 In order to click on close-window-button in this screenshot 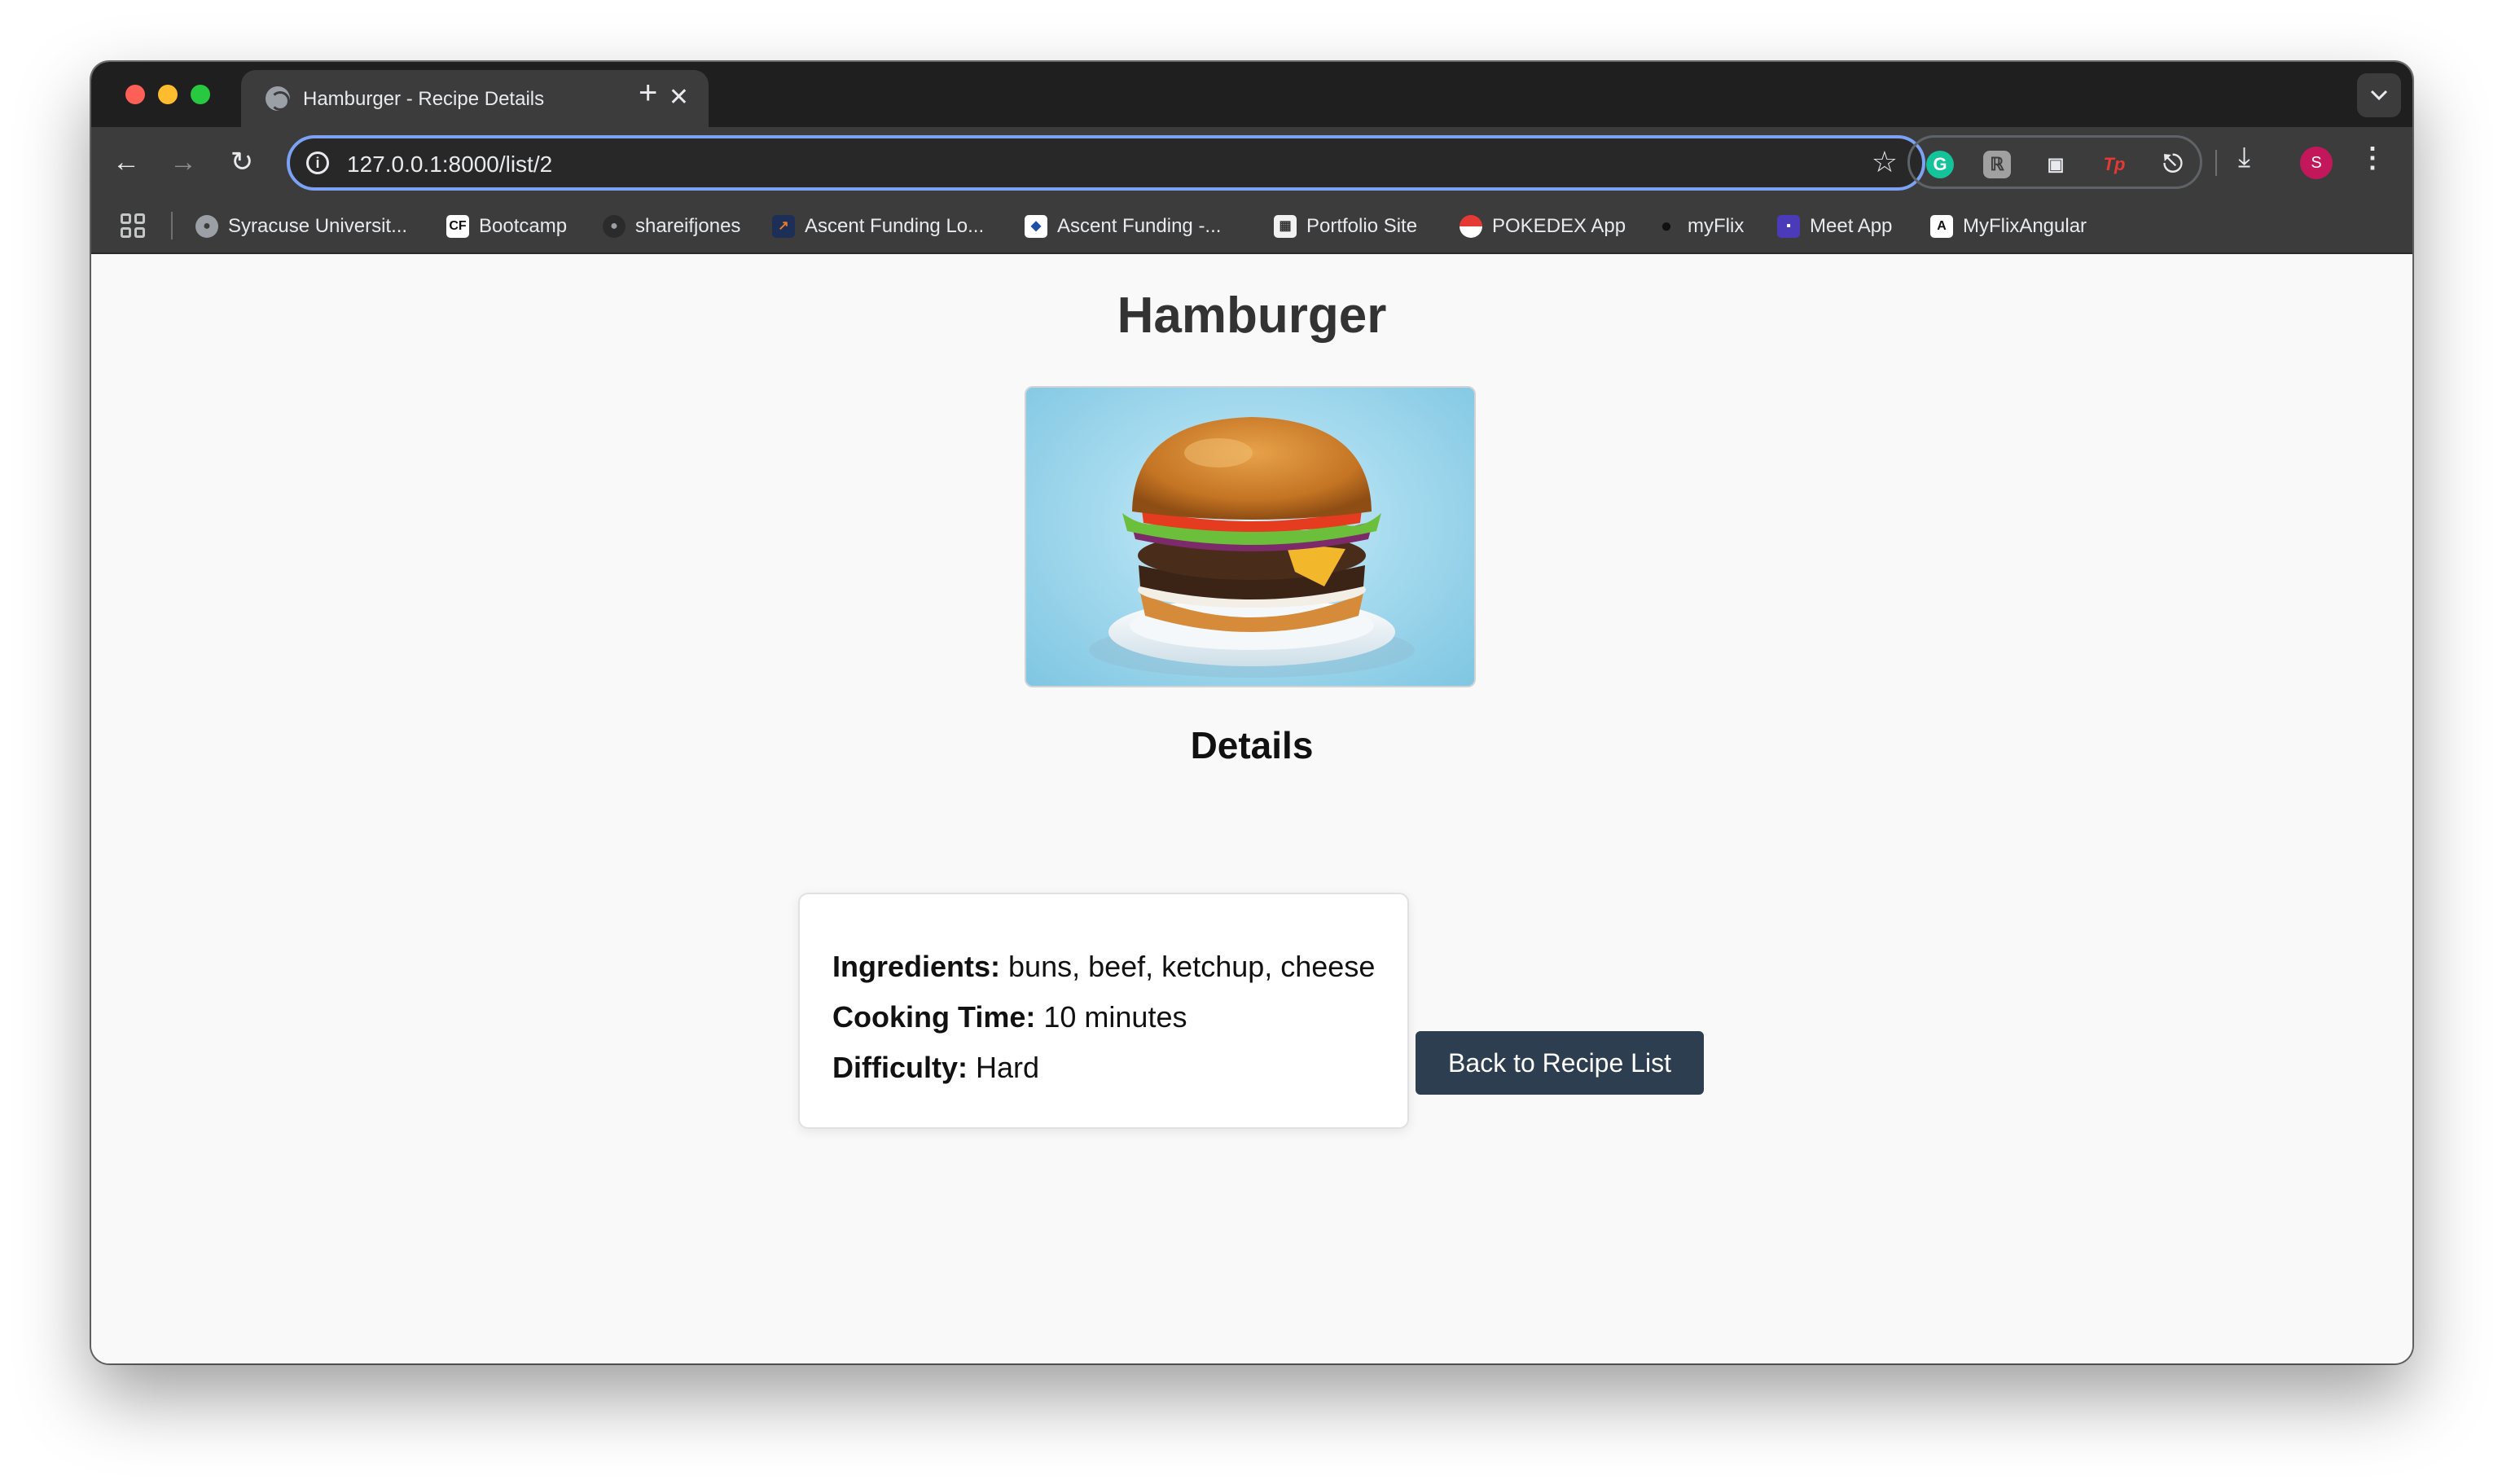, I will do `click(135, 94)`.